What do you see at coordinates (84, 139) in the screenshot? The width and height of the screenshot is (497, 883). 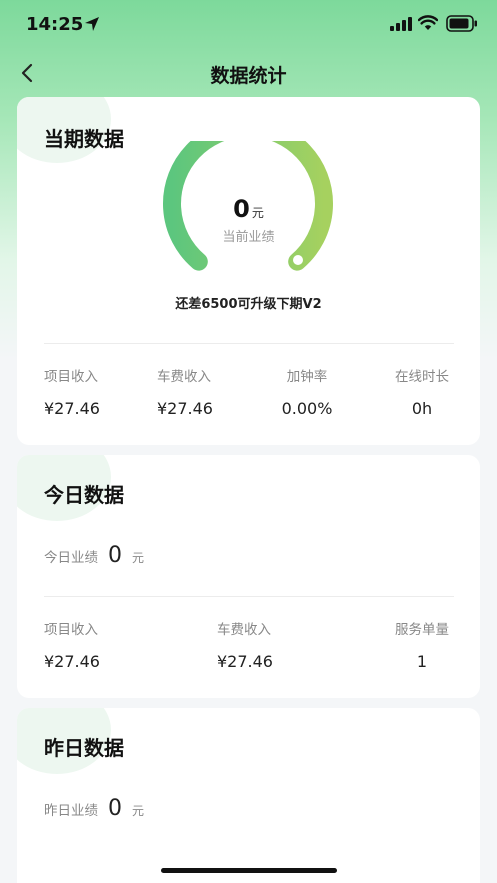 I see `current-period-title: 当期数据` at bounding box center [84, 139].